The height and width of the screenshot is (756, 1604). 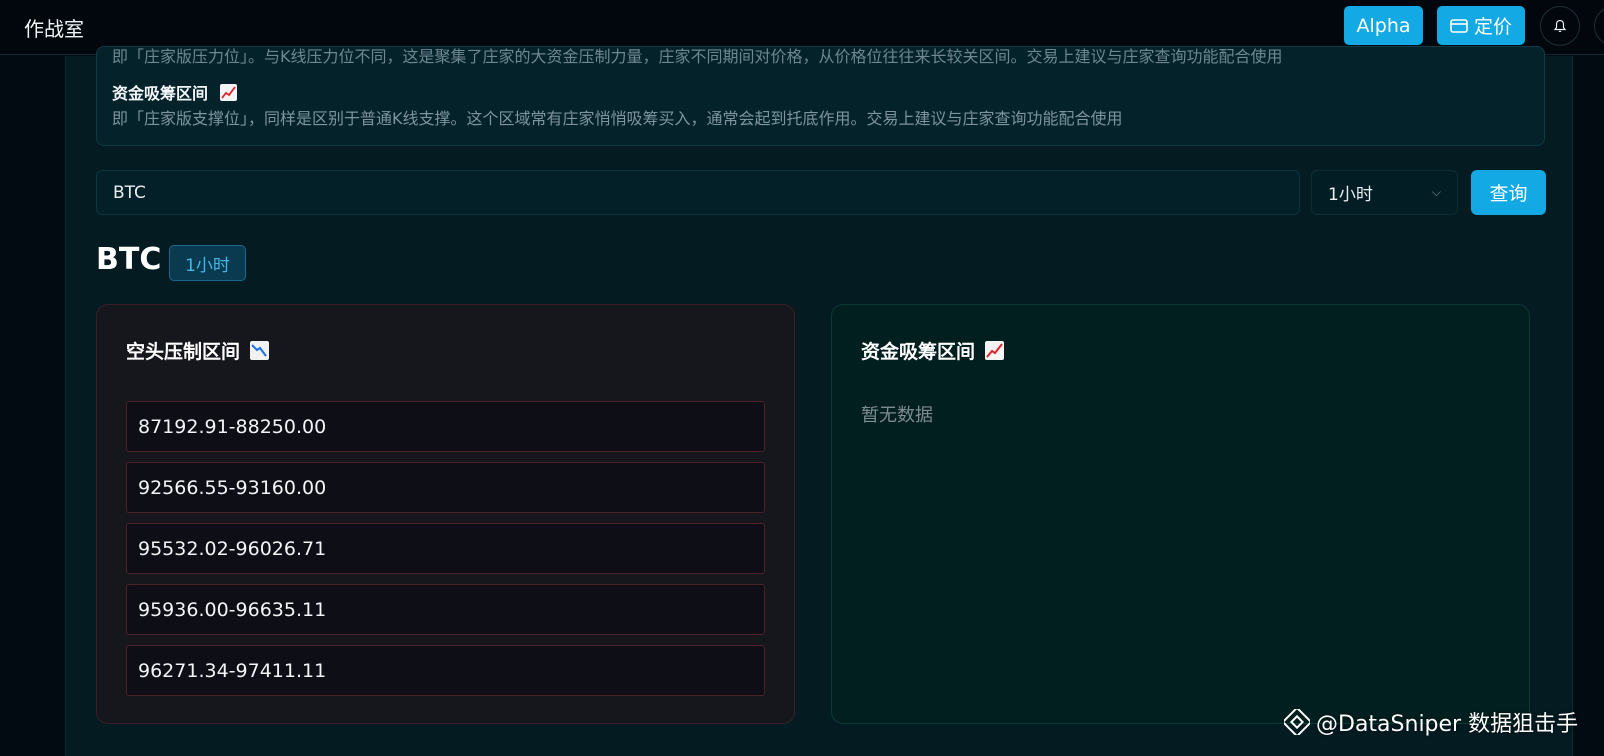 I want to click on watermark: @DataSniper 数据狙击手, so click(x=1431, y=722).